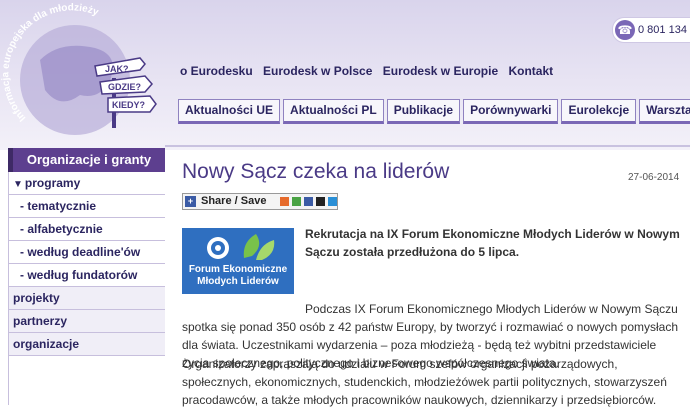 Image resolution: width=690 pixels, height=409 pixels. I want to click on sidebar-item-organizacje: organizacje, so click(86, 344).